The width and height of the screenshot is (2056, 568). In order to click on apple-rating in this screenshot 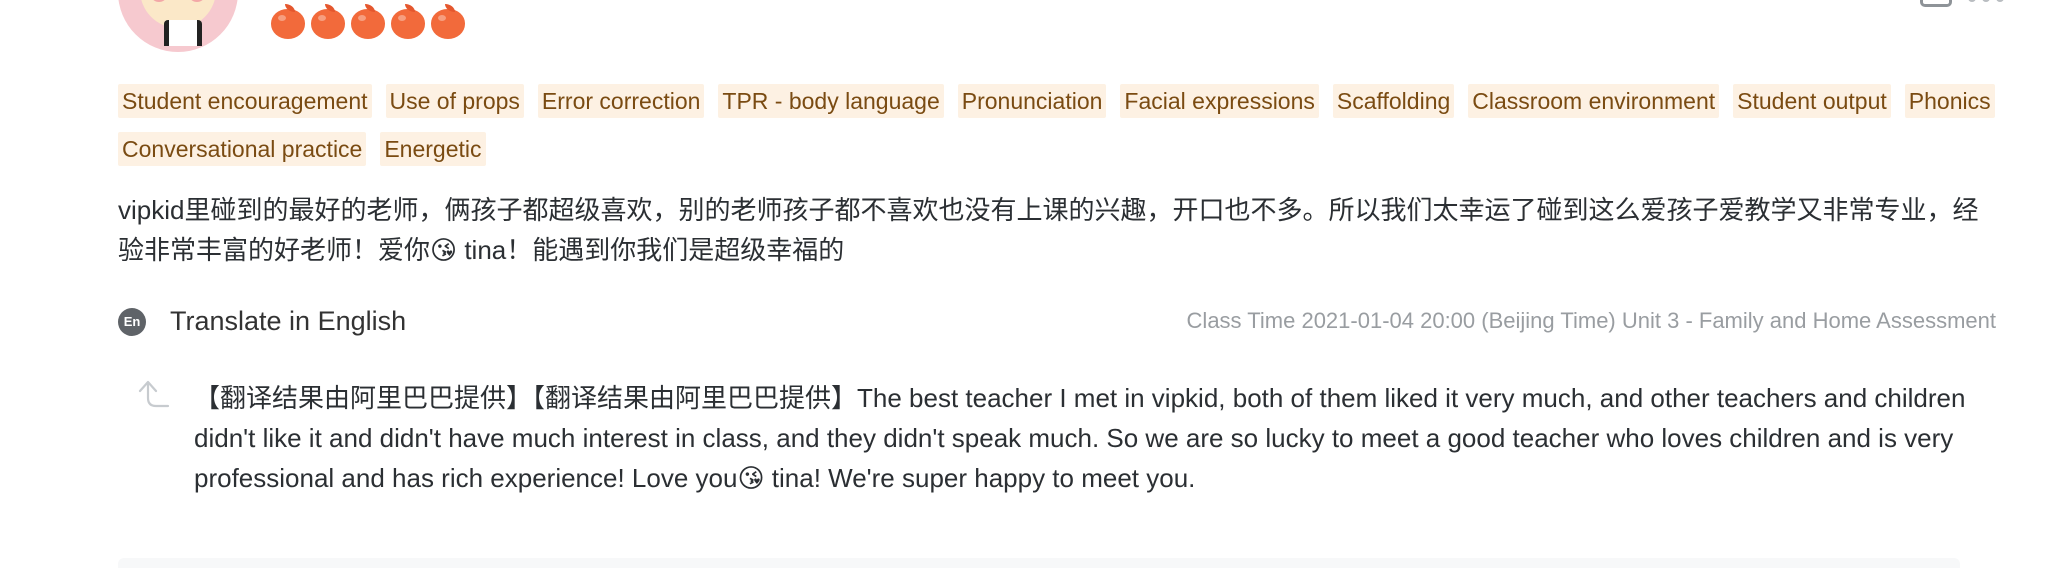, I will do `click(368, 22)`.